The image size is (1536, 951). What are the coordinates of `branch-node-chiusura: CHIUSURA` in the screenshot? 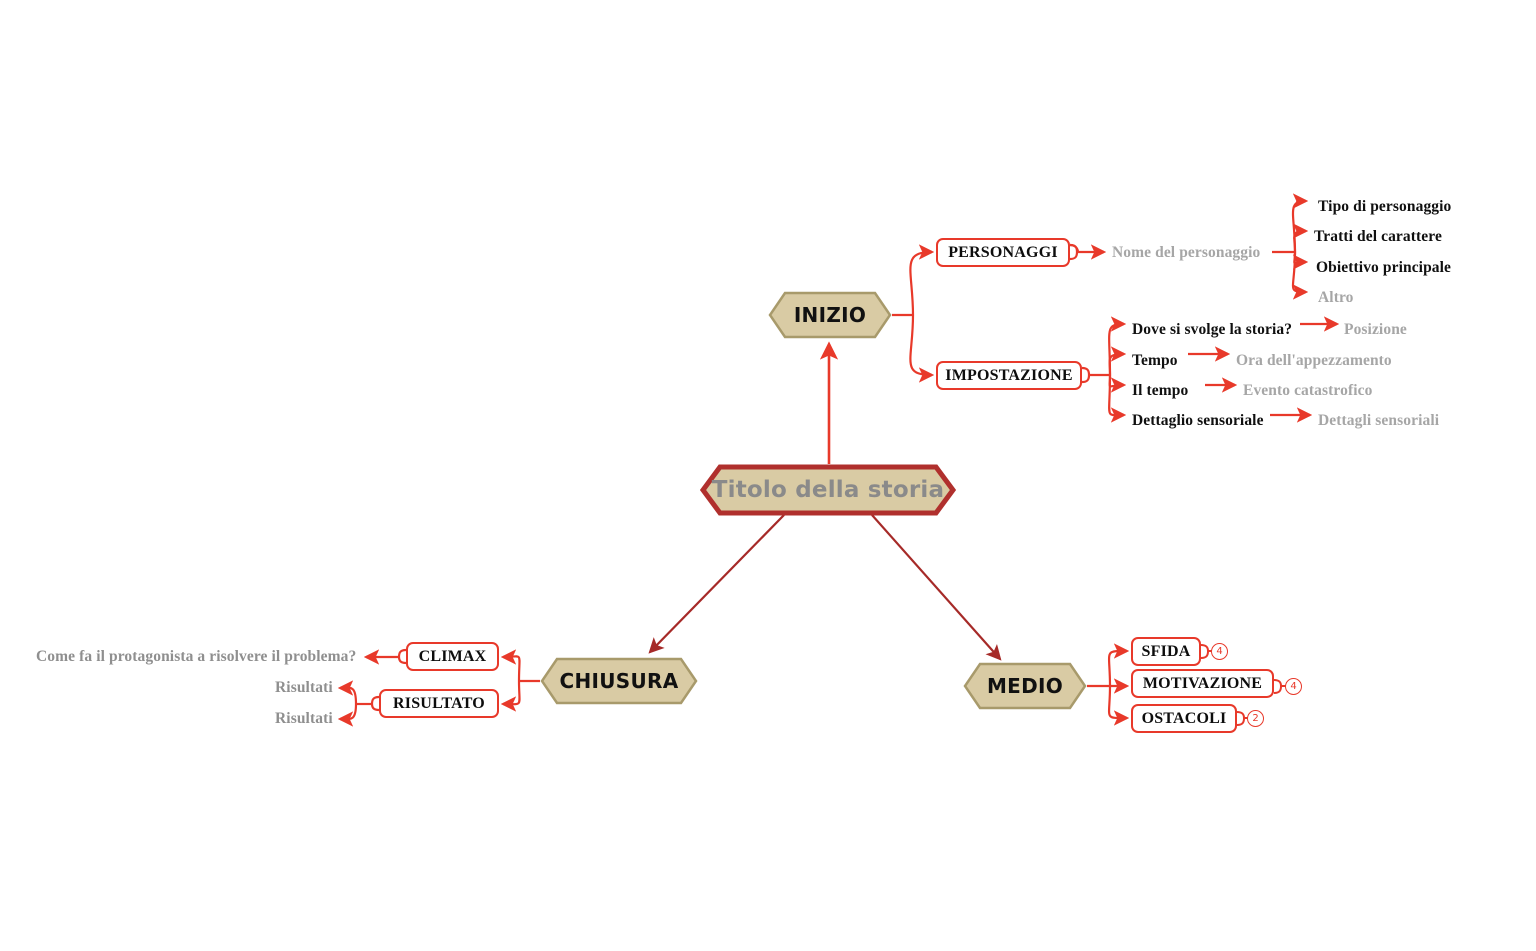 It's located at (619, 681).